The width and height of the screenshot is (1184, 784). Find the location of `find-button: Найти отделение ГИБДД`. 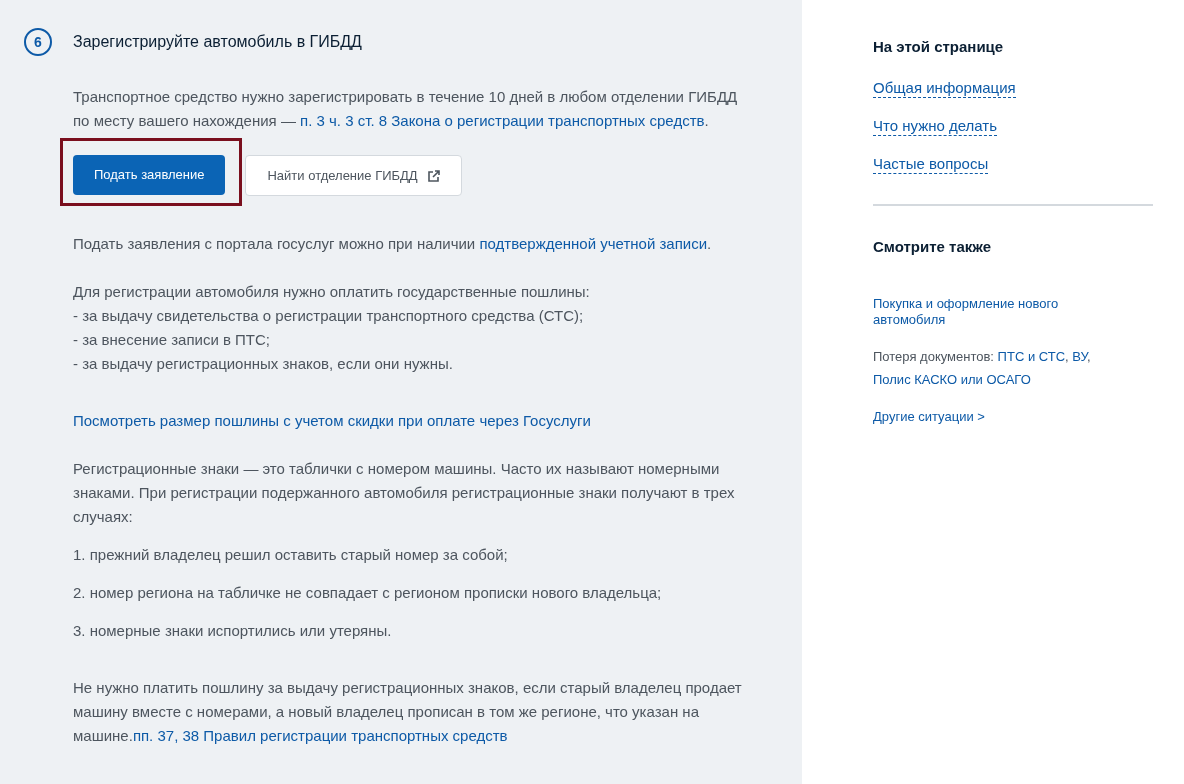

find-button: Найти отделение ГИБДД is located at coordinates (353, 175).